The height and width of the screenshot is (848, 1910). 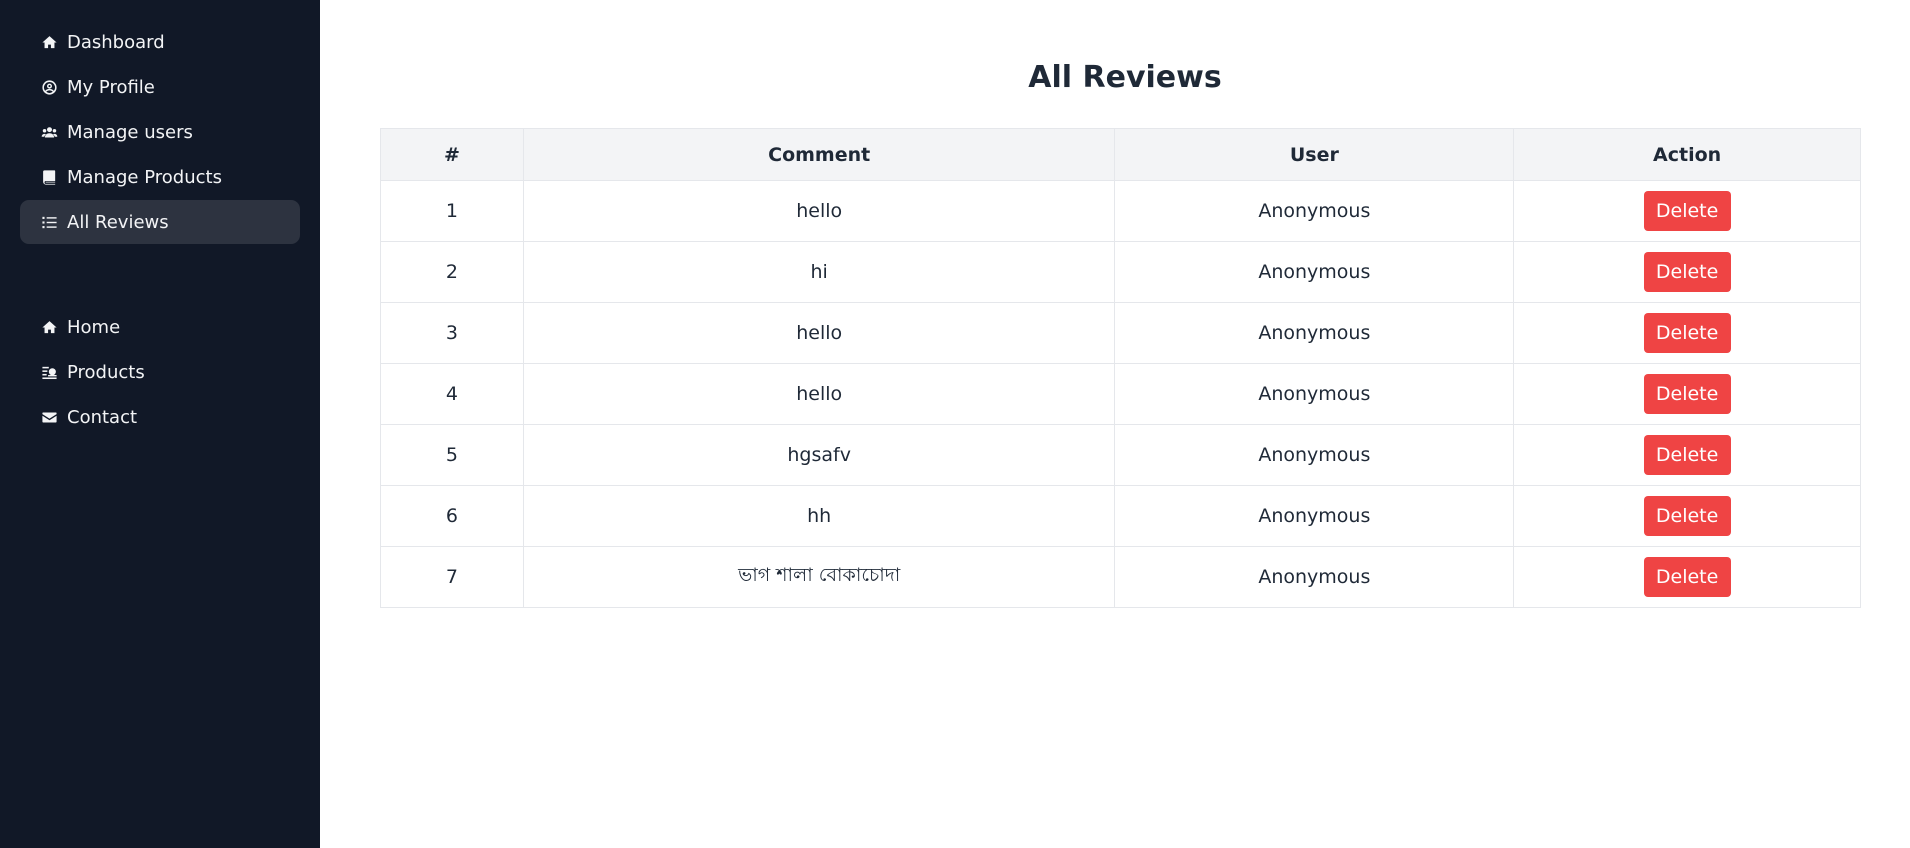 I want to click on sidebar-item-label: Manage Products, so click(x=144, y=177).